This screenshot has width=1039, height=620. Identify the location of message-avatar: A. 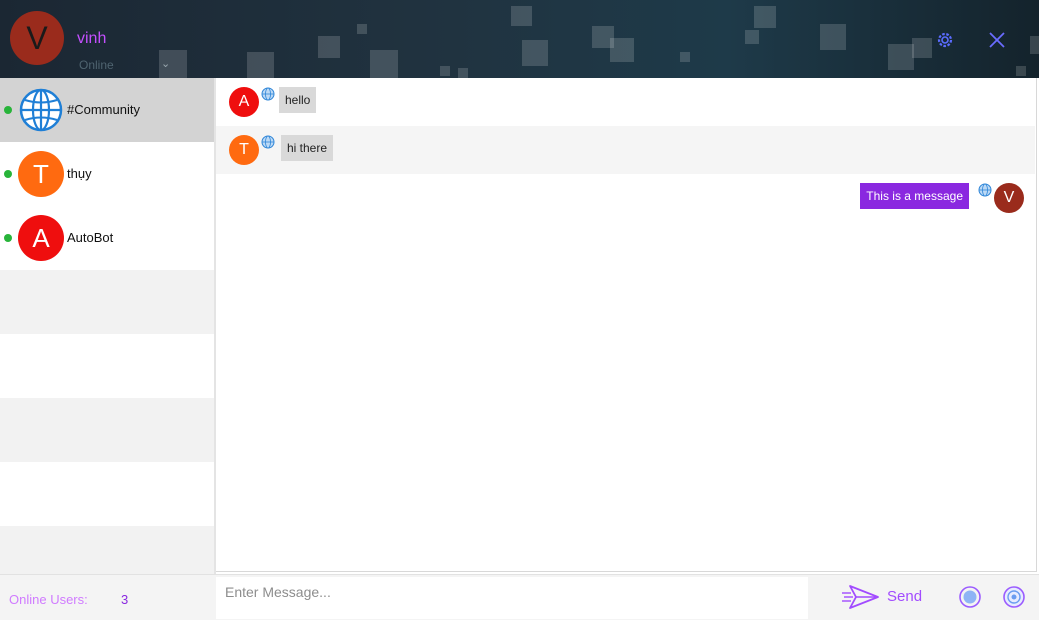
(244, 102).